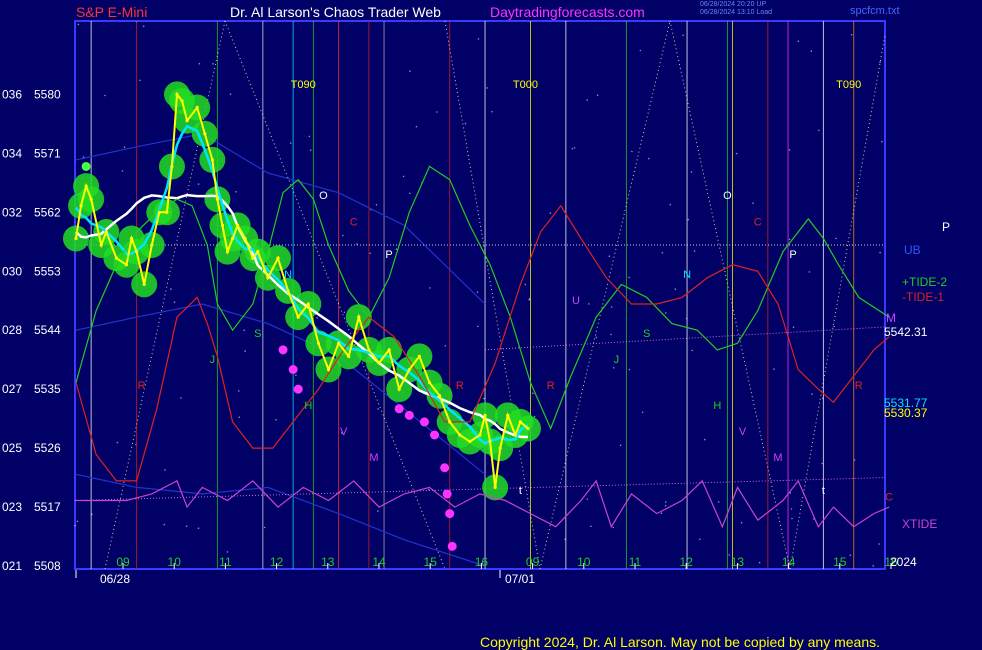 This screenshot has height=650, width=982. I want to click on y-tick-left-label: 023, so click(12, 507).